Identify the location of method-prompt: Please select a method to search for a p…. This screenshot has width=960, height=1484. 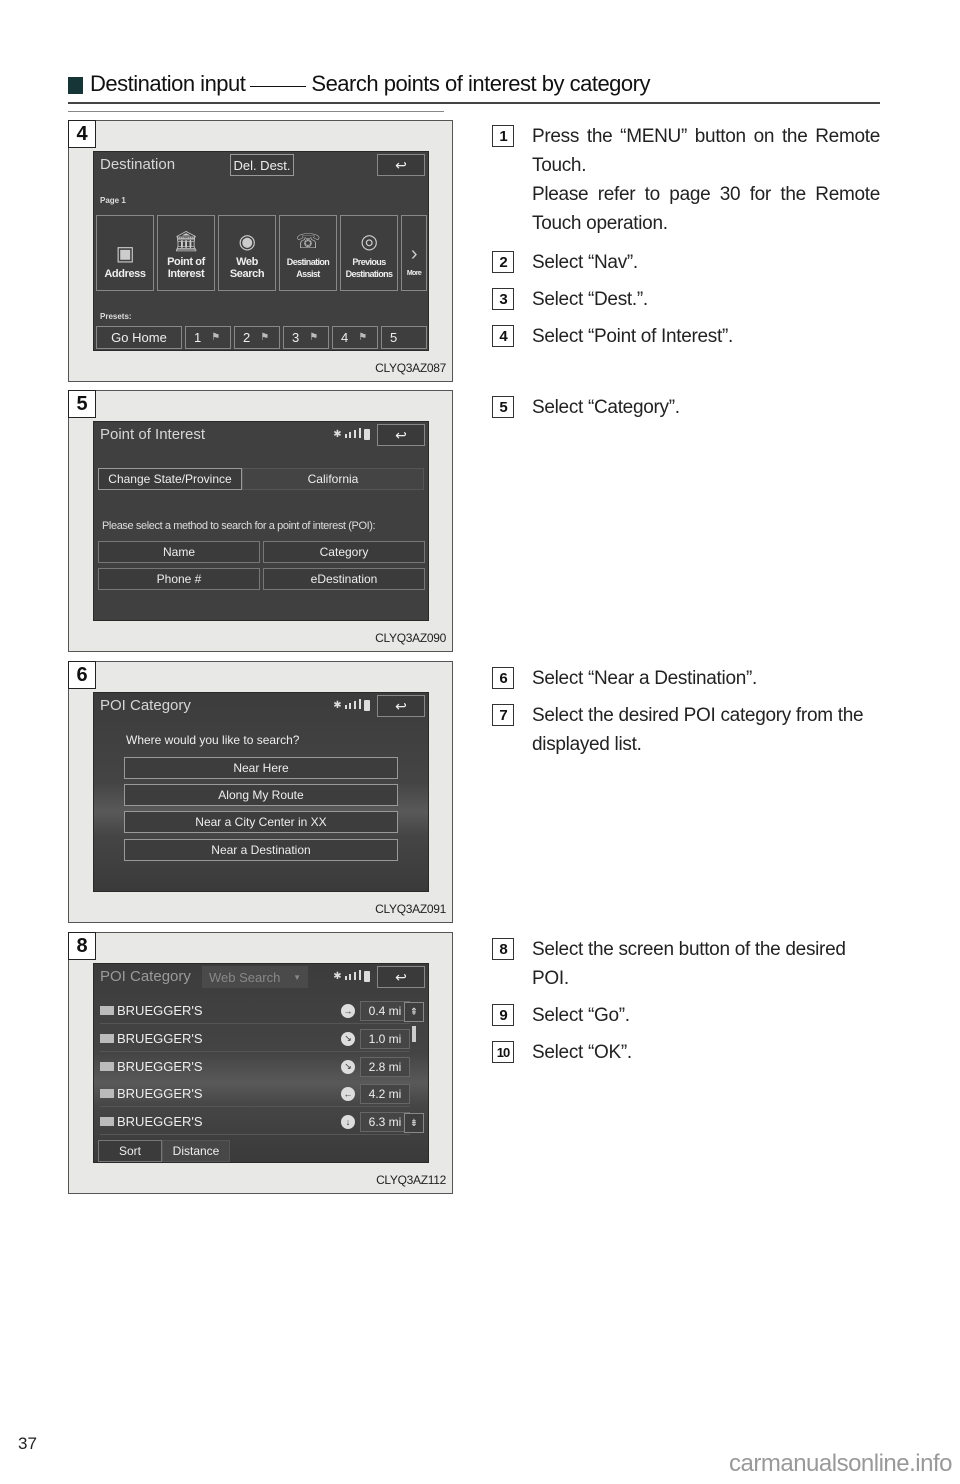
(239, 526).